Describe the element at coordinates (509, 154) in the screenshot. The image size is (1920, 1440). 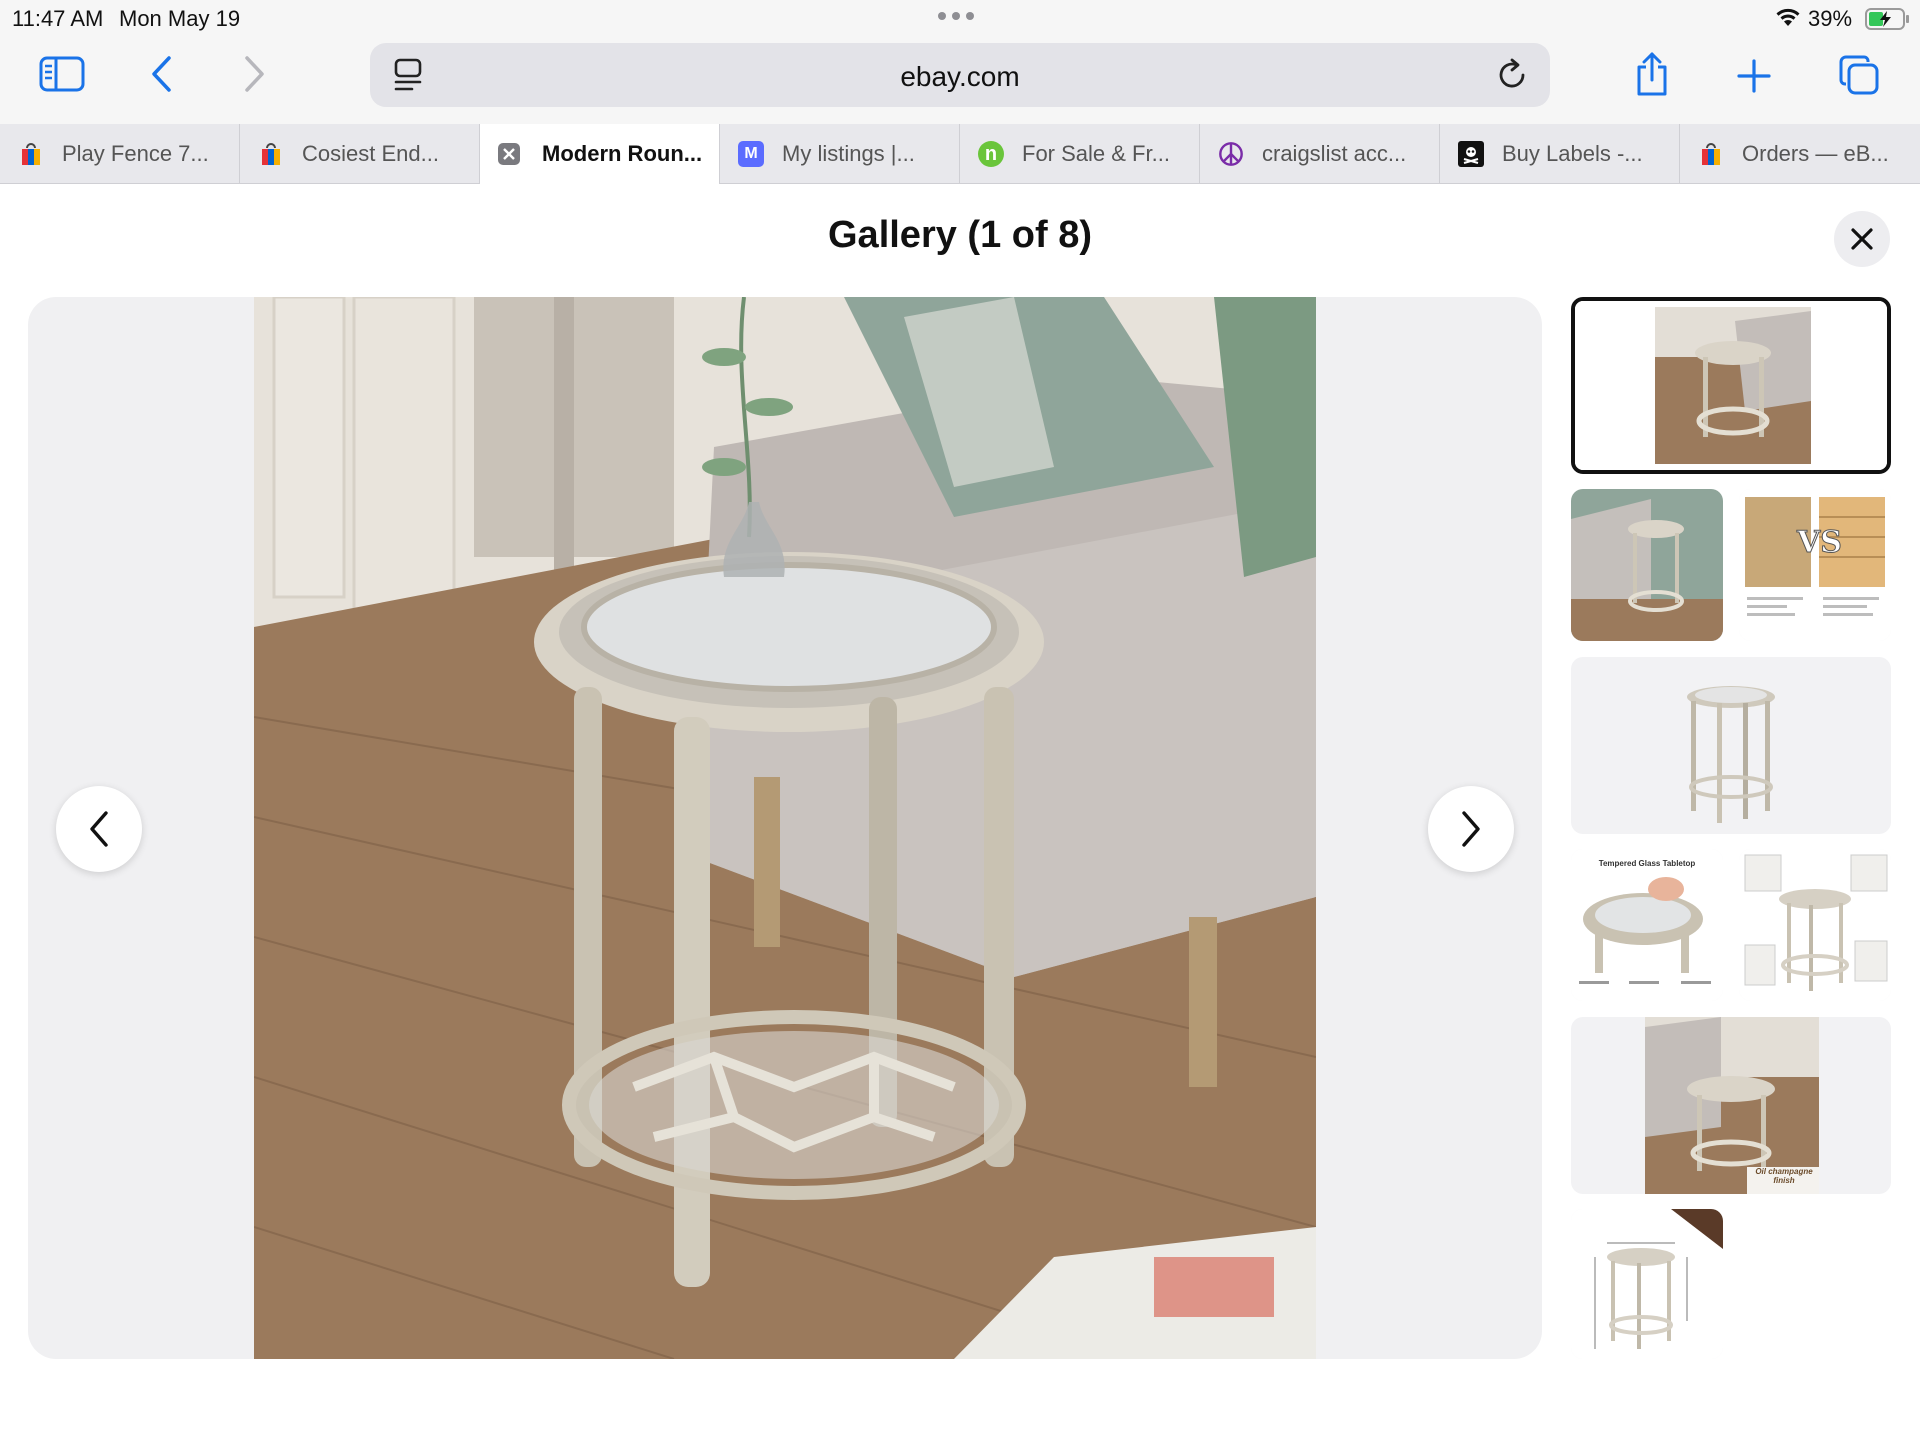
I see `close-tab-icon` at that location.